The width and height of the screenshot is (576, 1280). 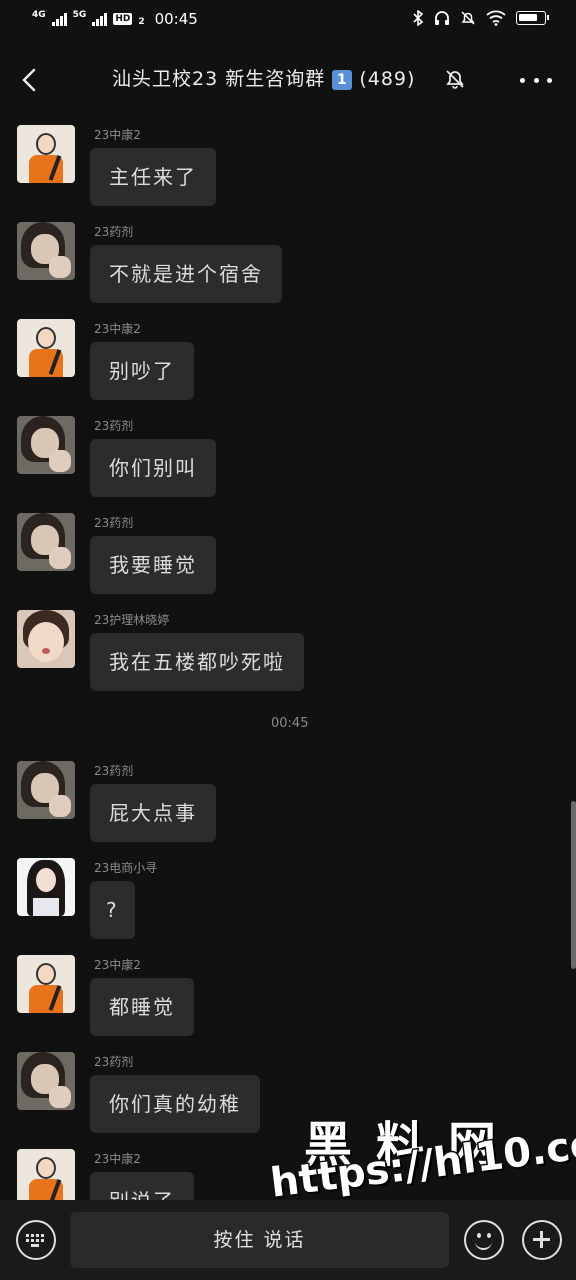 What do you see at coordinates (483, 1245) in the screenshot?
I see `emoji-icon-smile` at bounding box center [483, 1245].